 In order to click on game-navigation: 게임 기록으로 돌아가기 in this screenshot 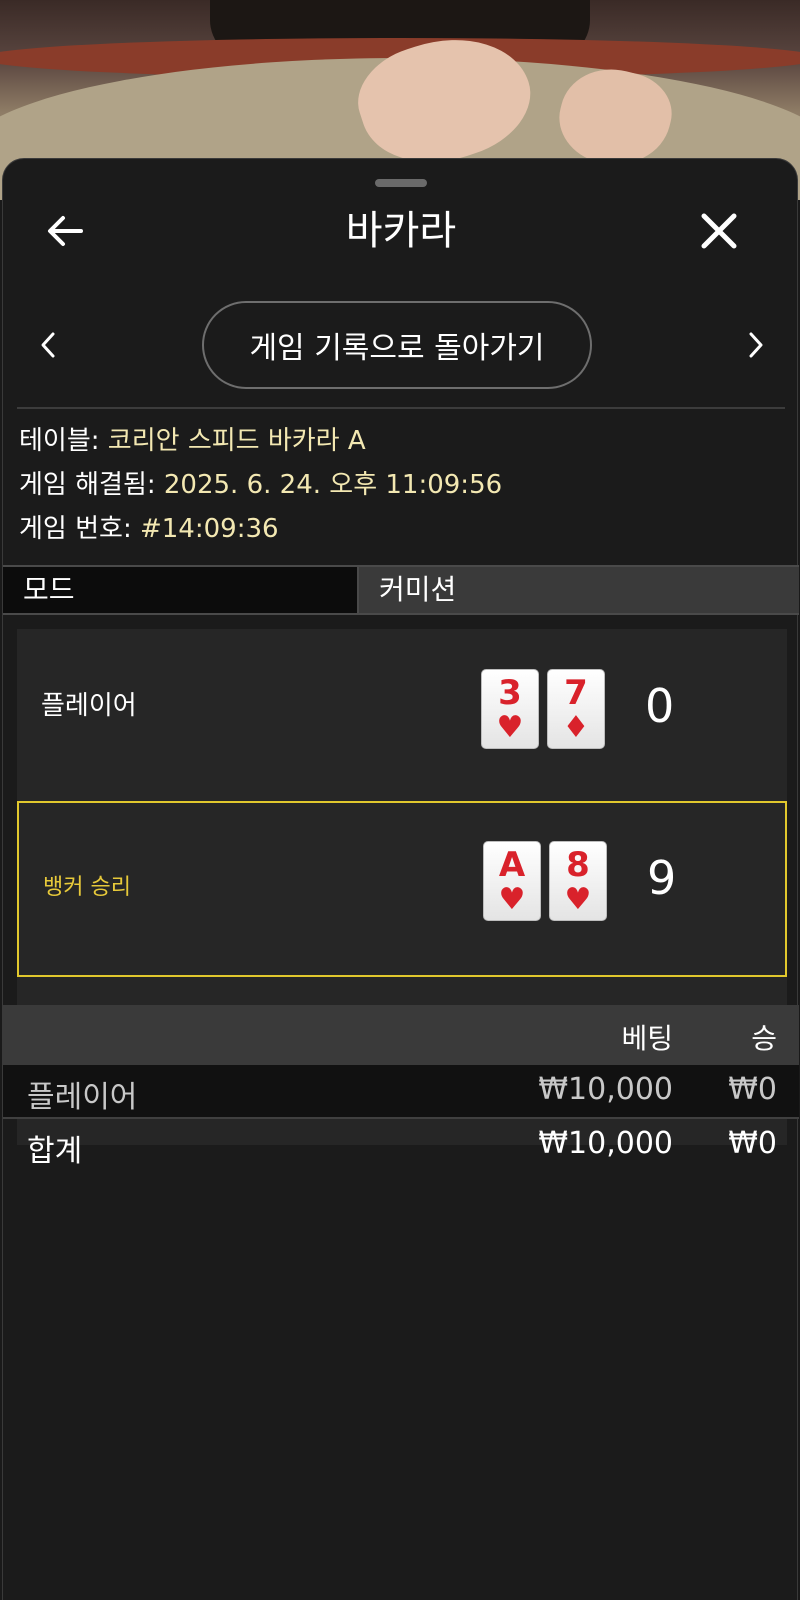, I will do `click(401, 345)`.